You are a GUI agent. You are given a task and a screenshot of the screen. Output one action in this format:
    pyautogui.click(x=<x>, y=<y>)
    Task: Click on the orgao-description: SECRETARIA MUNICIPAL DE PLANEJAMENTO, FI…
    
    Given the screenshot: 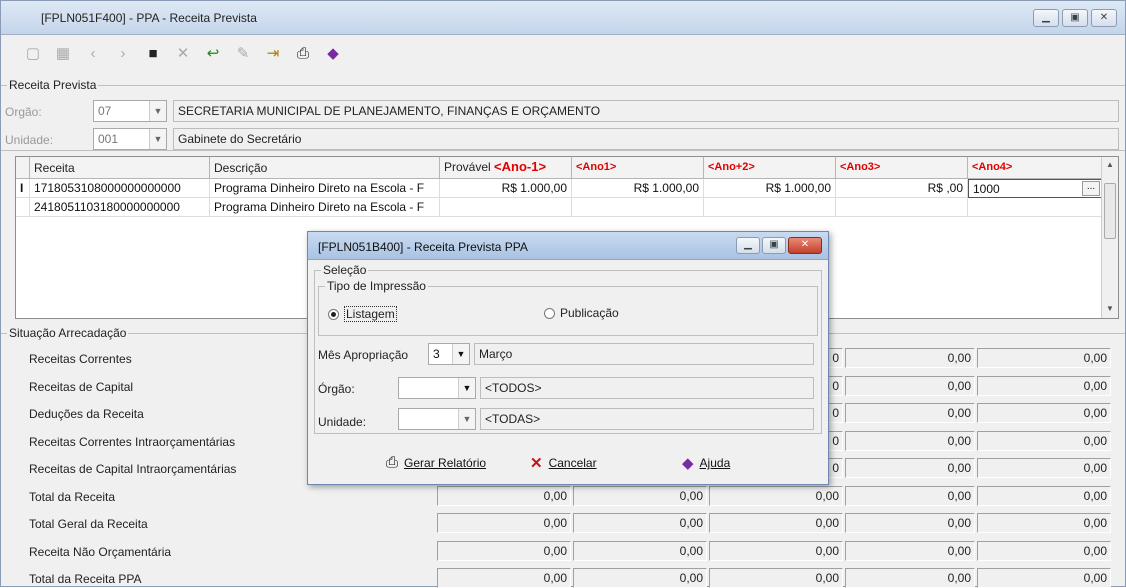 What is the action you would take?
    pyautogui.click(x=646, y=111)
    